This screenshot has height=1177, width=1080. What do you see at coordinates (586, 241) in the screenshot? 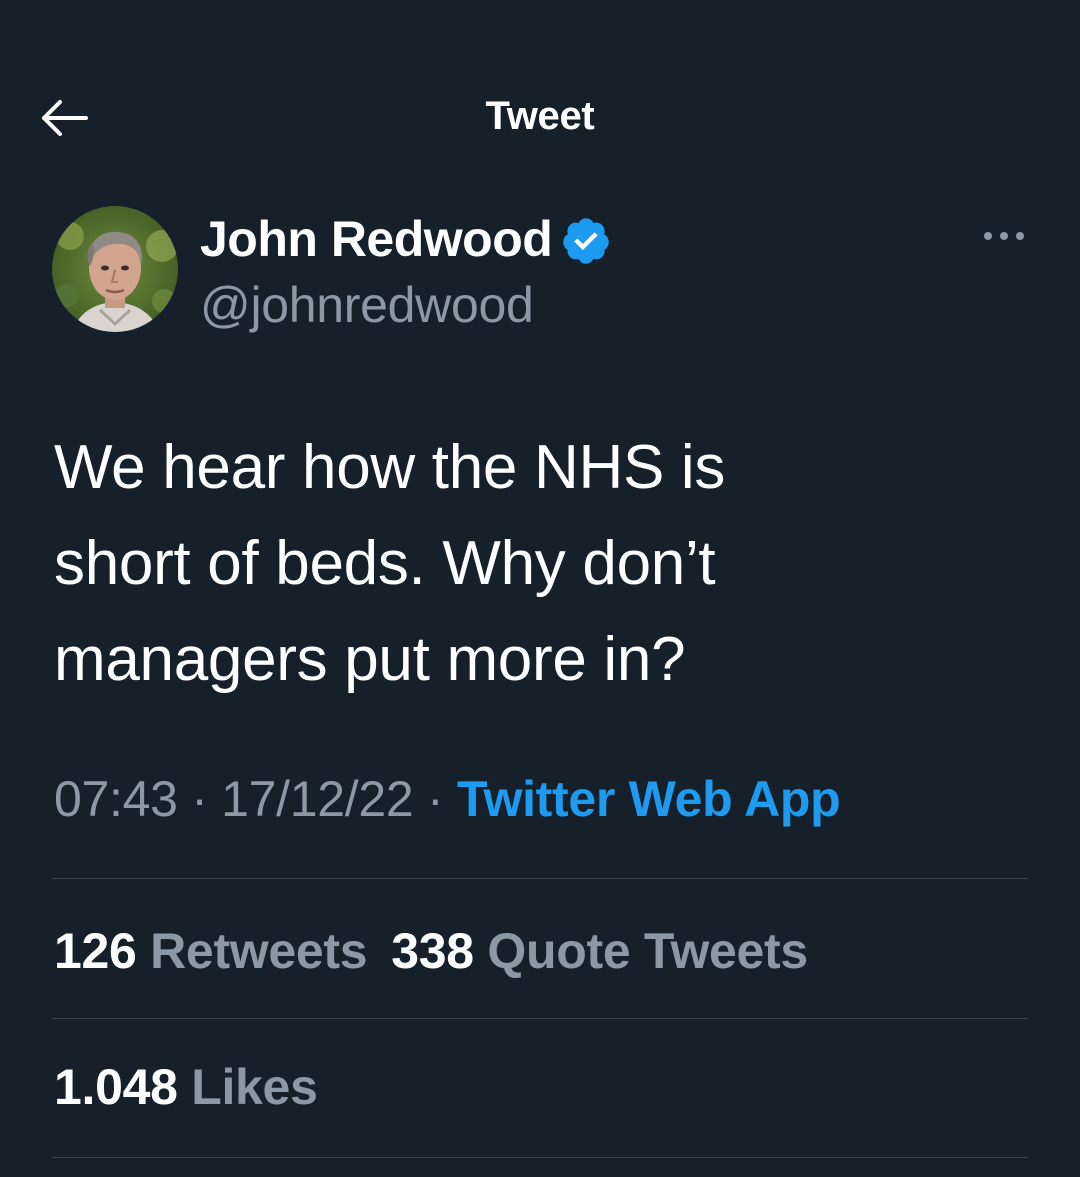
I see `verified-badge-icon` at bounding box center [586, 241].